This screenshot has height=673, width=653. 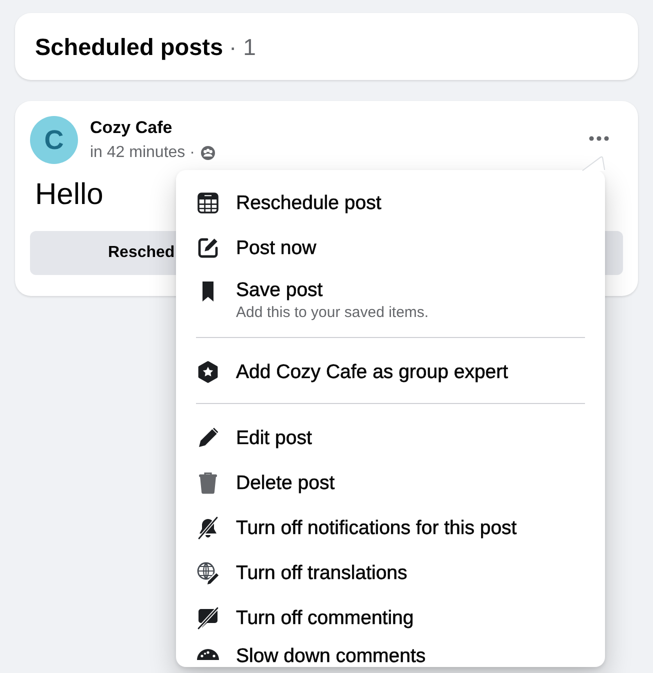 I want to click on menu-item: Save post Add this to your saved items., so click(x=390, y=300).